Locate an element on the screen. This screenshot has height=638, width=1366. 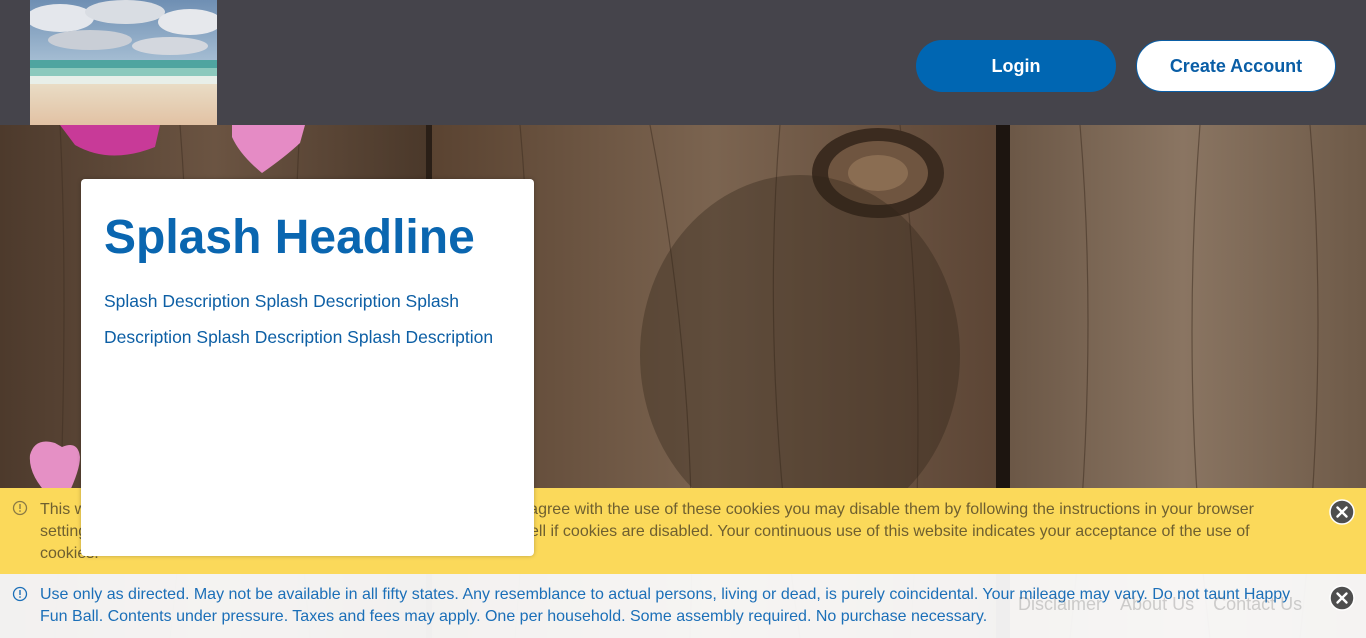
create-account-button: Create Account is located at coordinates (1236, 66).